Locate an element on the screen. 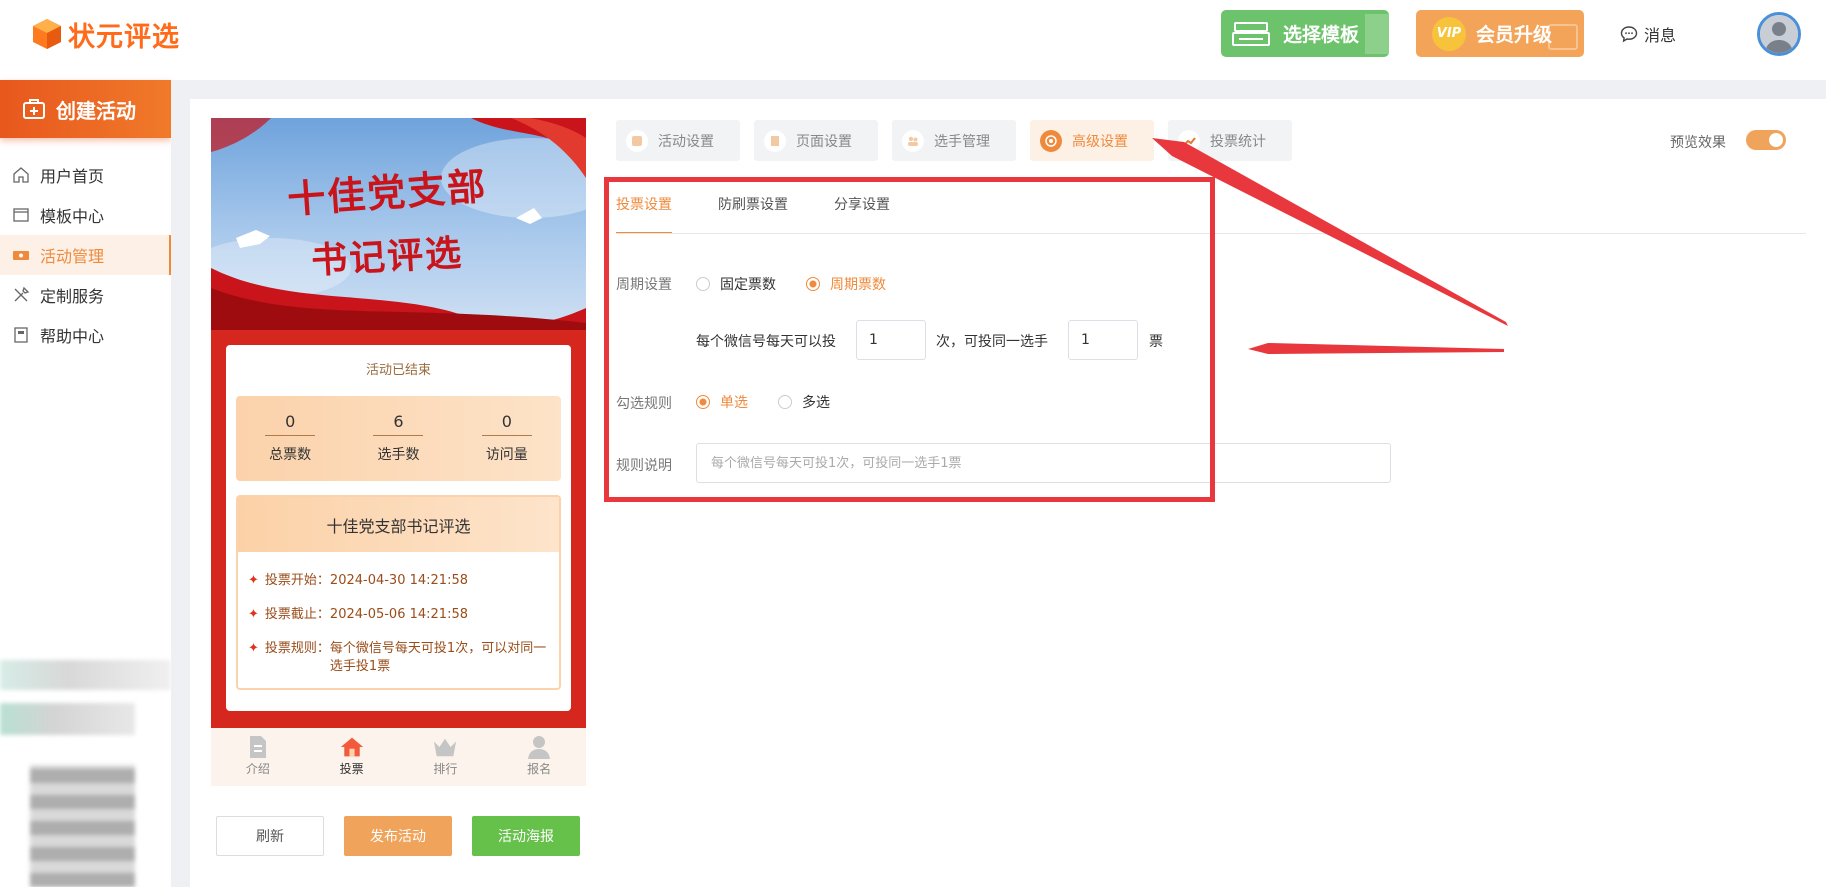 The height and width of the screenshot is (887, 1826). folder-icon is located at coordinates (21, 215).